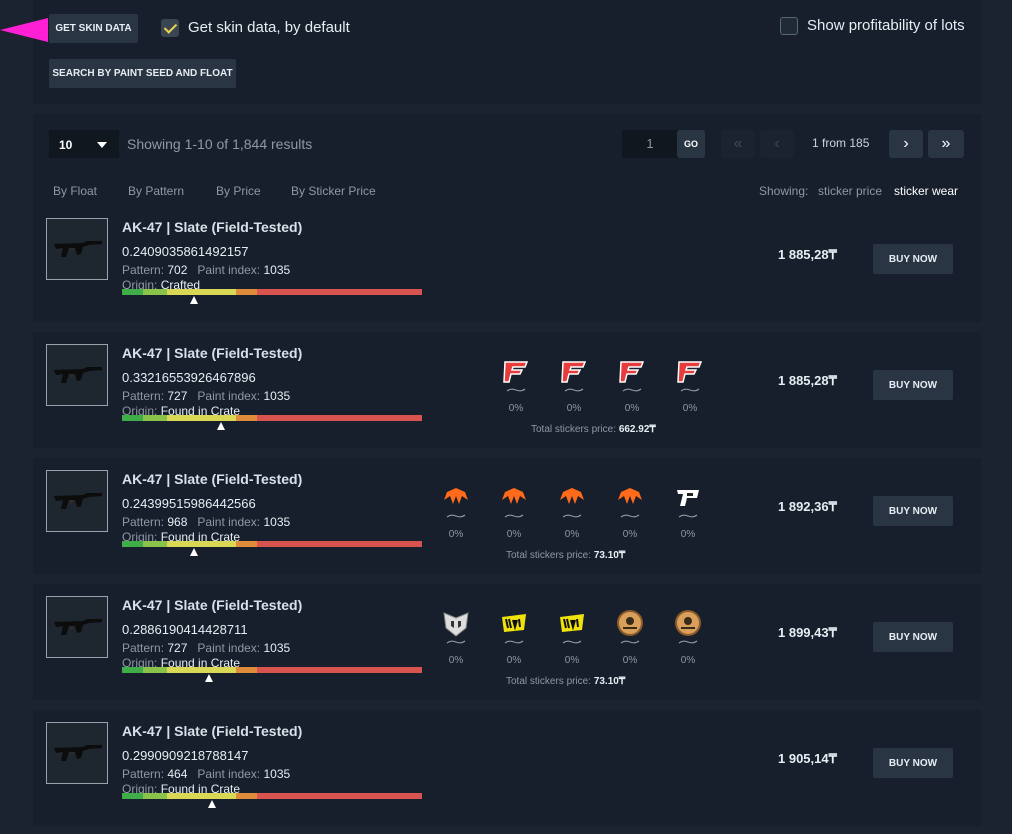 The height and width of the screenshot is (834, 1012). What do you see at coordinates (156, 191) in the screenshot?
I see `sort-by-pattern: By Pattern` at bounding box center [156, 191].